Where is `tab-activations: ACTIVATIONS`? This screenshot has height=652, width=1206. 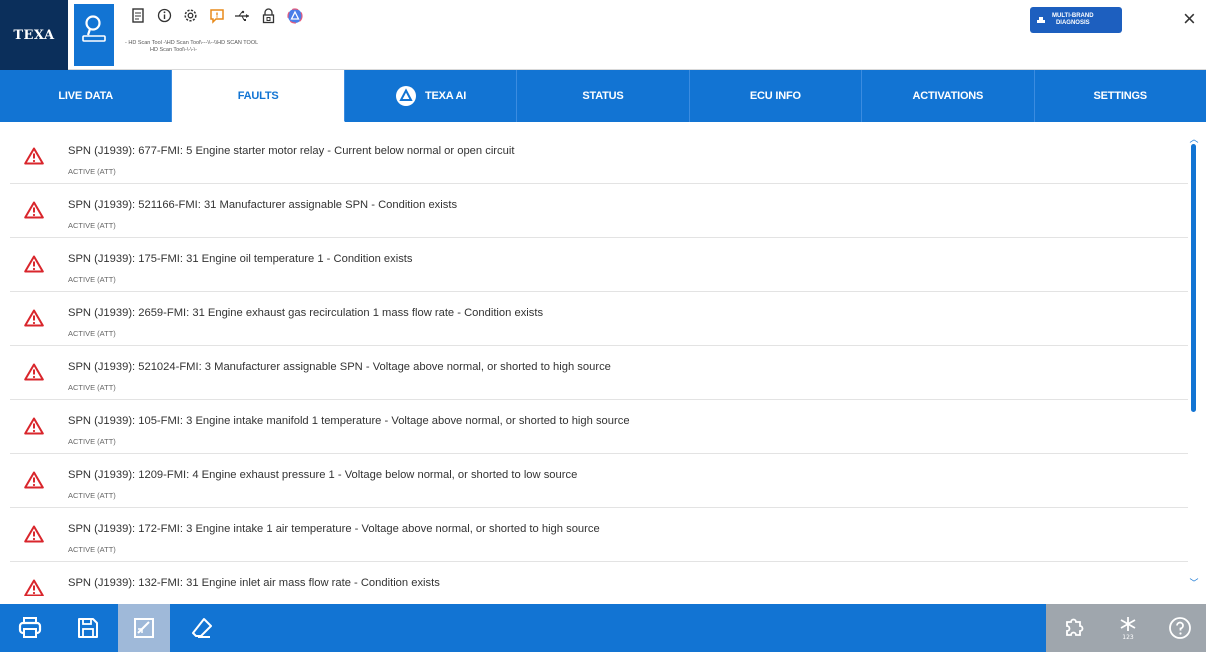 tab-activations: ACTIVATIONS is located at coordinates (948, 96).